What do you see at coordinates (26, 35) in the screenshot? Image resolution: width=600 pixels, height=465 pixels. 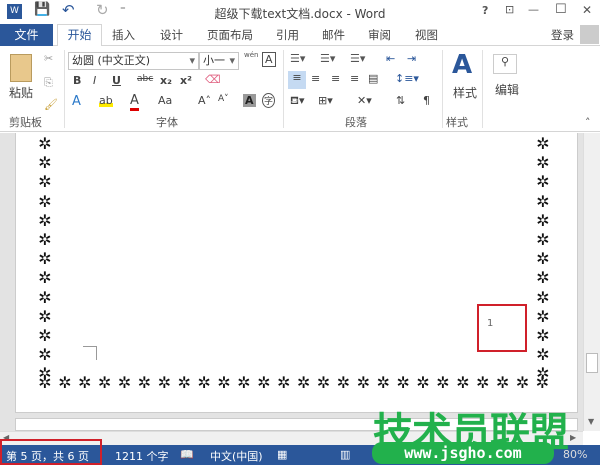 I see `tab-file: 文件` at bounding box center [26, 35].